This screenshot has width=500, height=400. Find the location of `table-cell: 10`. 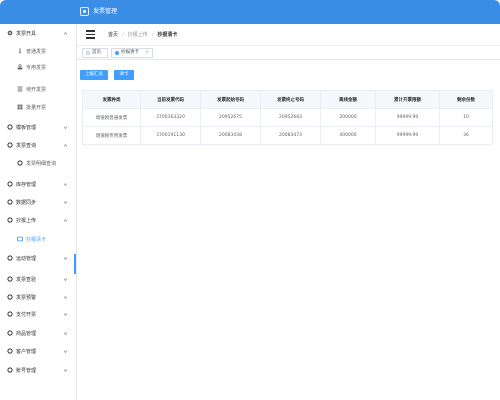

table-cell: 10 is located at coordinates (466, 117).